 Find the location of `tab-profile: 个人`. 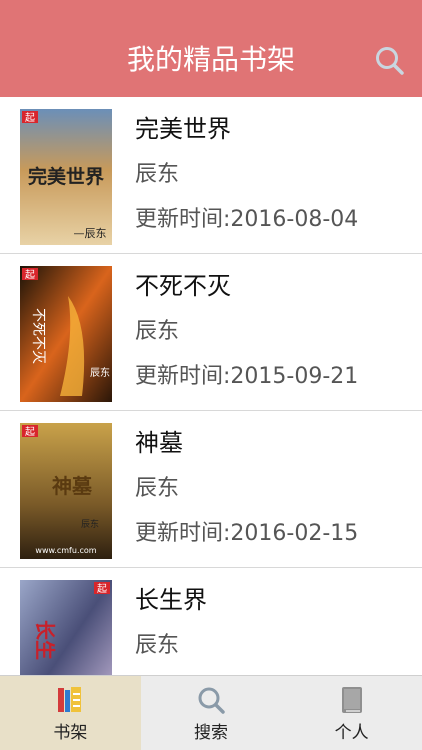

tab-profile: 个人 is located at coordinates (351, 713).